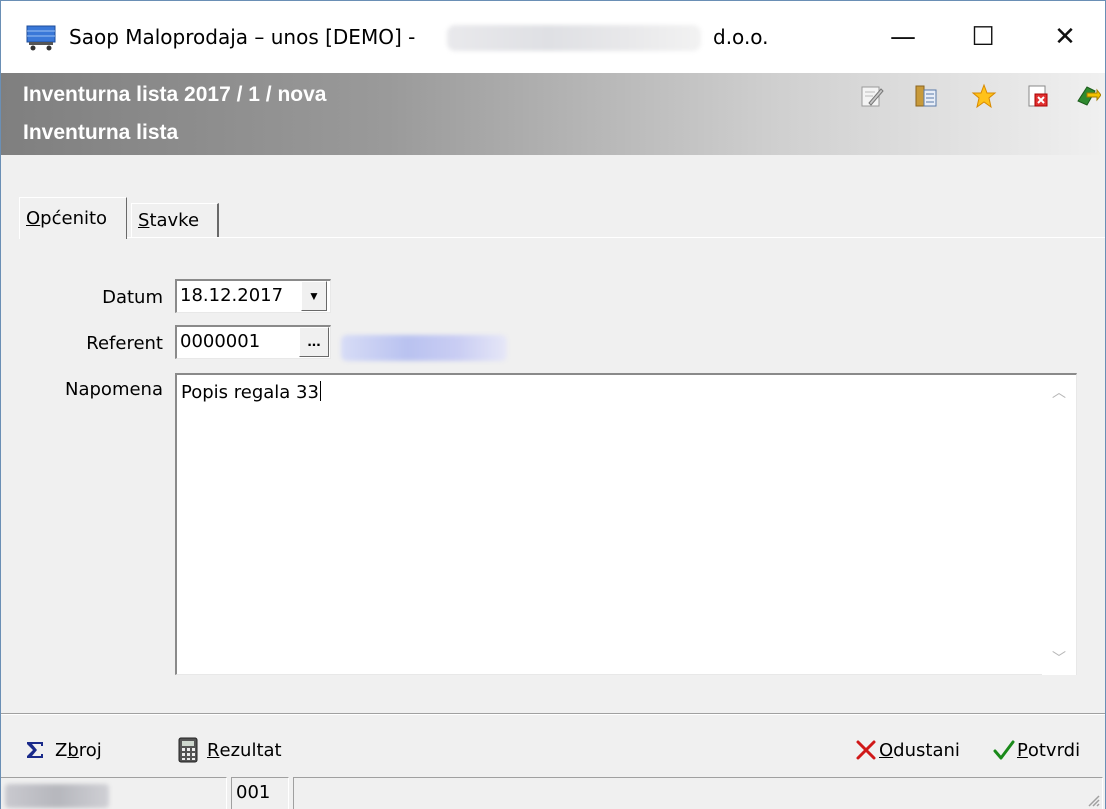  I want to click on status-code: 001, so click(253, 792).